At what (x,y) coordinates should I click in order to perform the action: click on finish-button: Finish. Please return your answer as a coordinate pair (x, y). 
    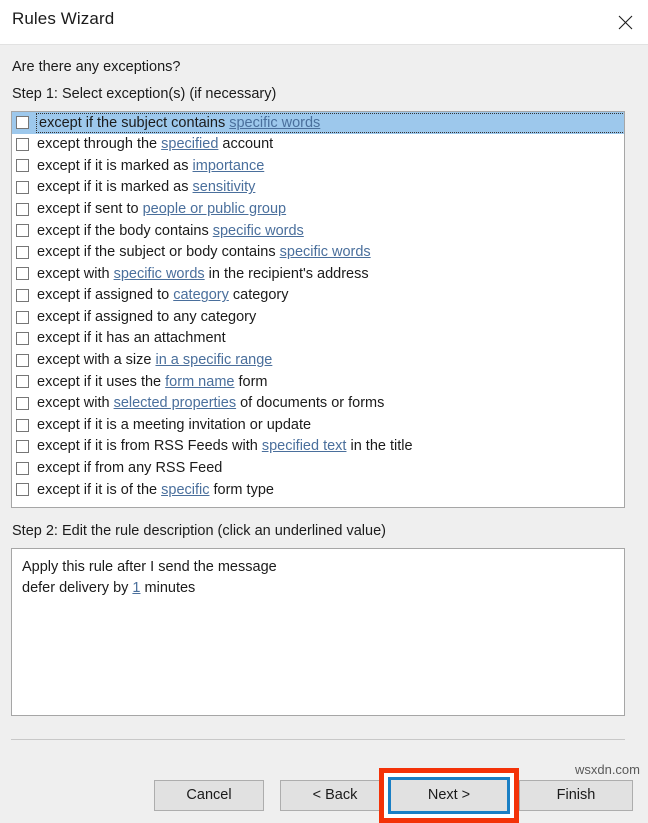
    Looking at the image, I should click on (576, 795).